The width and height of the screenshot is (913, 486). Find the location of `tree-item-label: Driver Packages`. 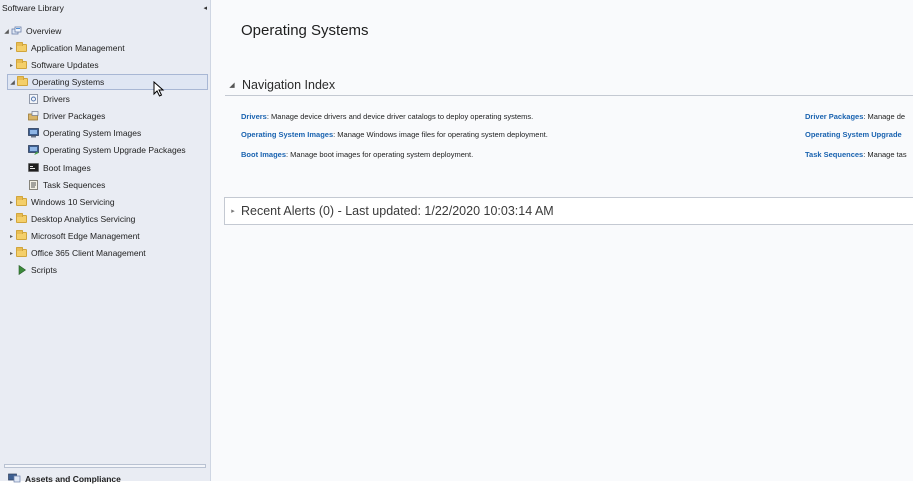

tree-item-label: Driver Packages is located at coordinates (74, 116).